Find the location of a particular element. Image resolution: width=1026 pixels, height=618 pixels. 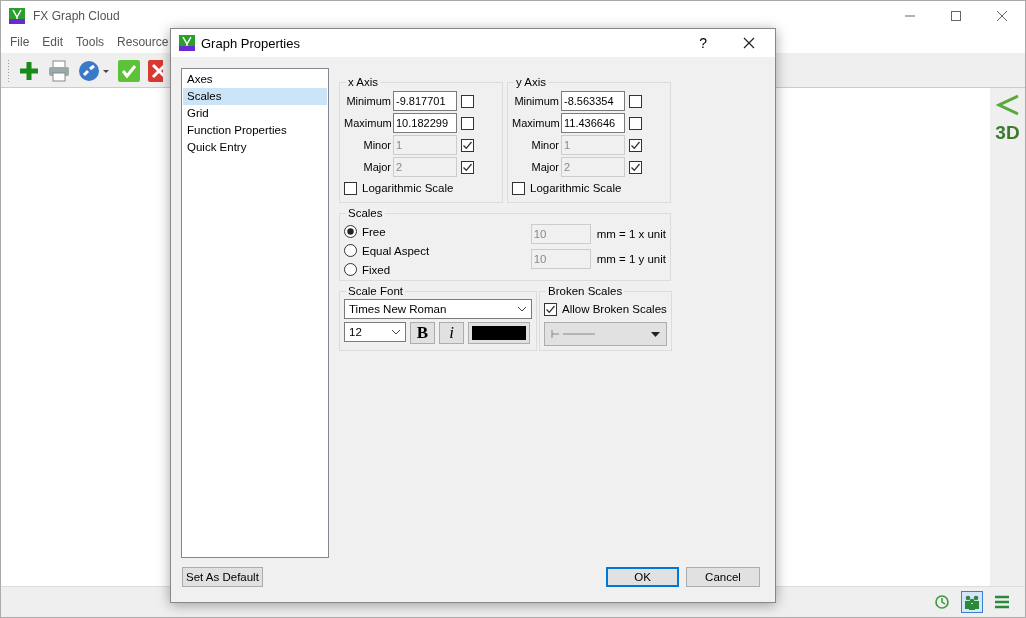

history-icon is located at coordinates (942, 602).